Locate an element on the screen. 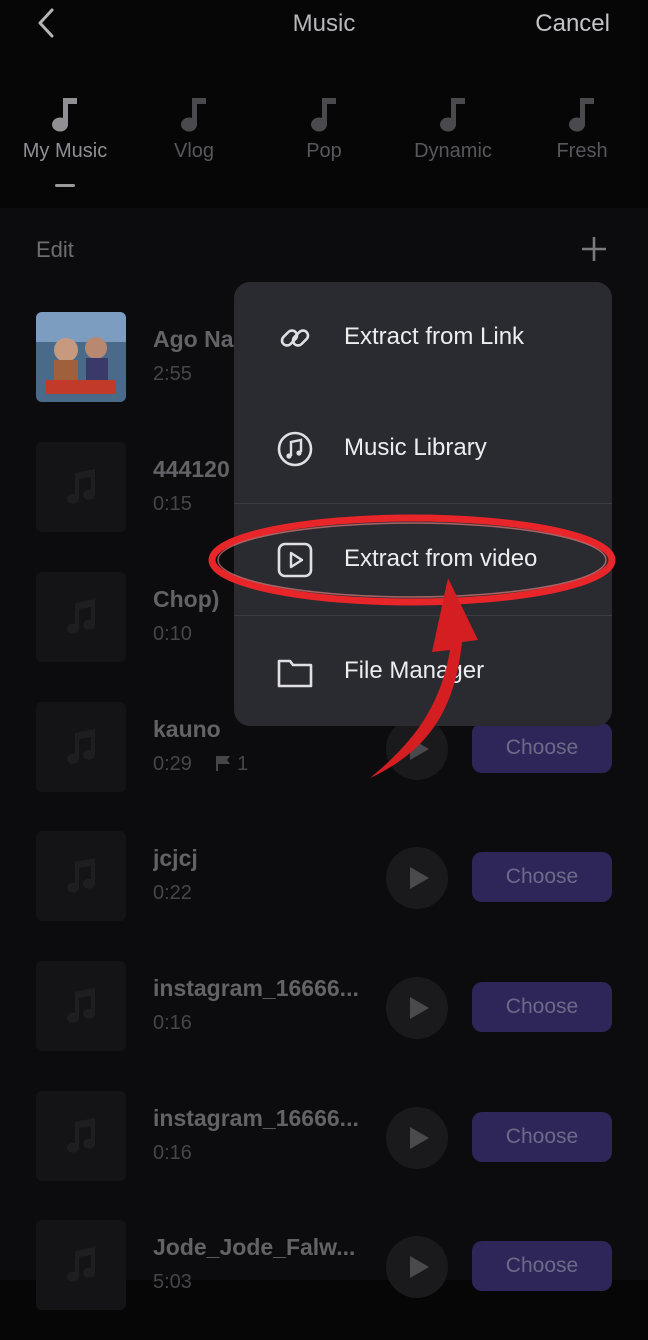  menu-item-extract-from-video: Extract from video is located at coordinates (423, 559).